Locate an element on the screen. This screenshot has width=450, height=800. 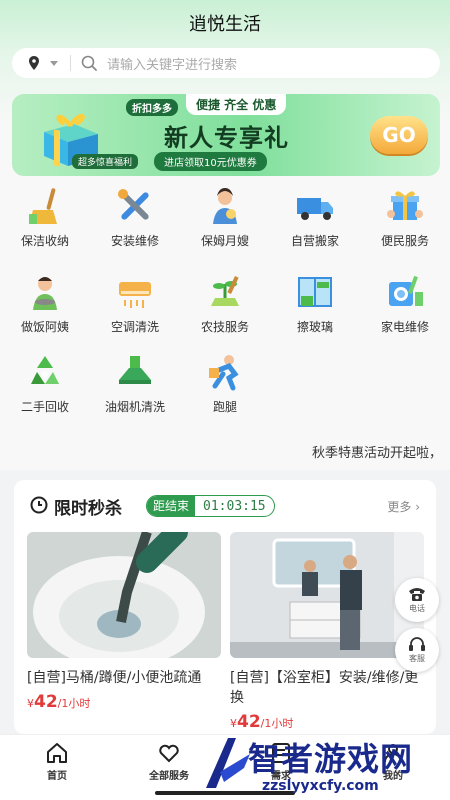
banner-subtitle: 进店领取10元优惠券 is located at coordinates (210, 161).